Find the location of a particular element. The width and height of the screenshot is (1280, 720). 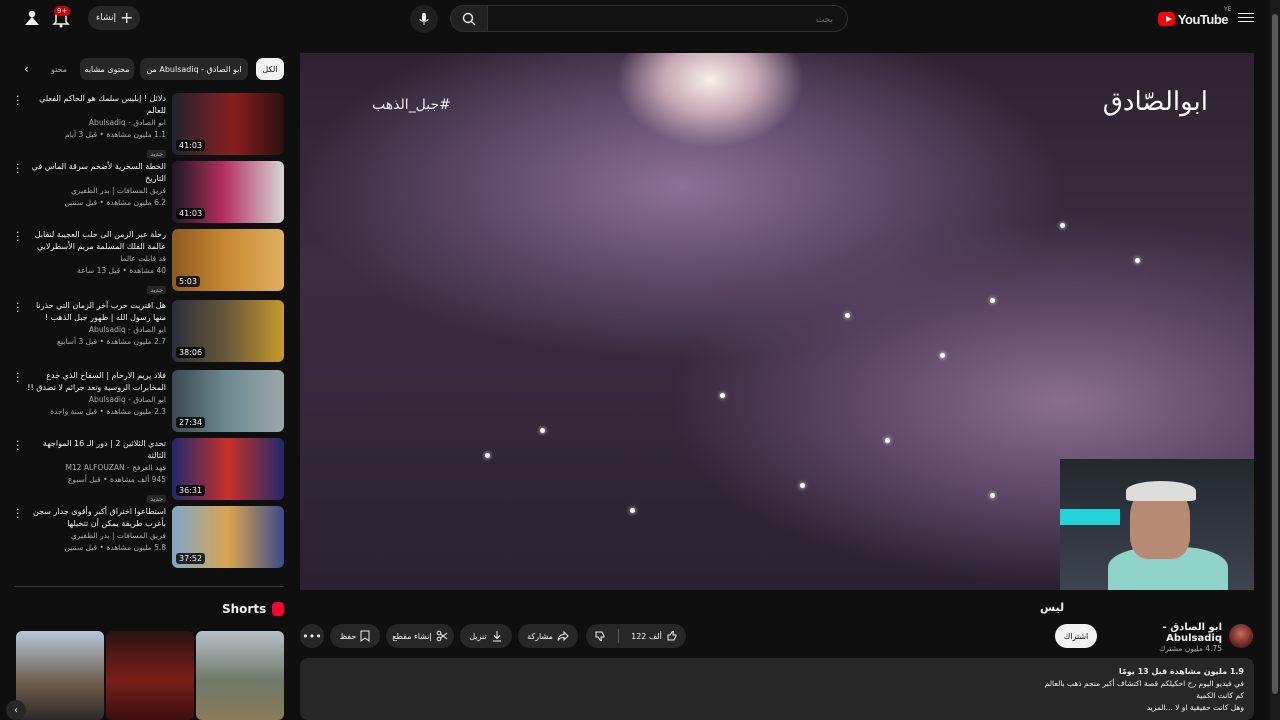

webcam-overlay is located at coordinates (1157, 524).